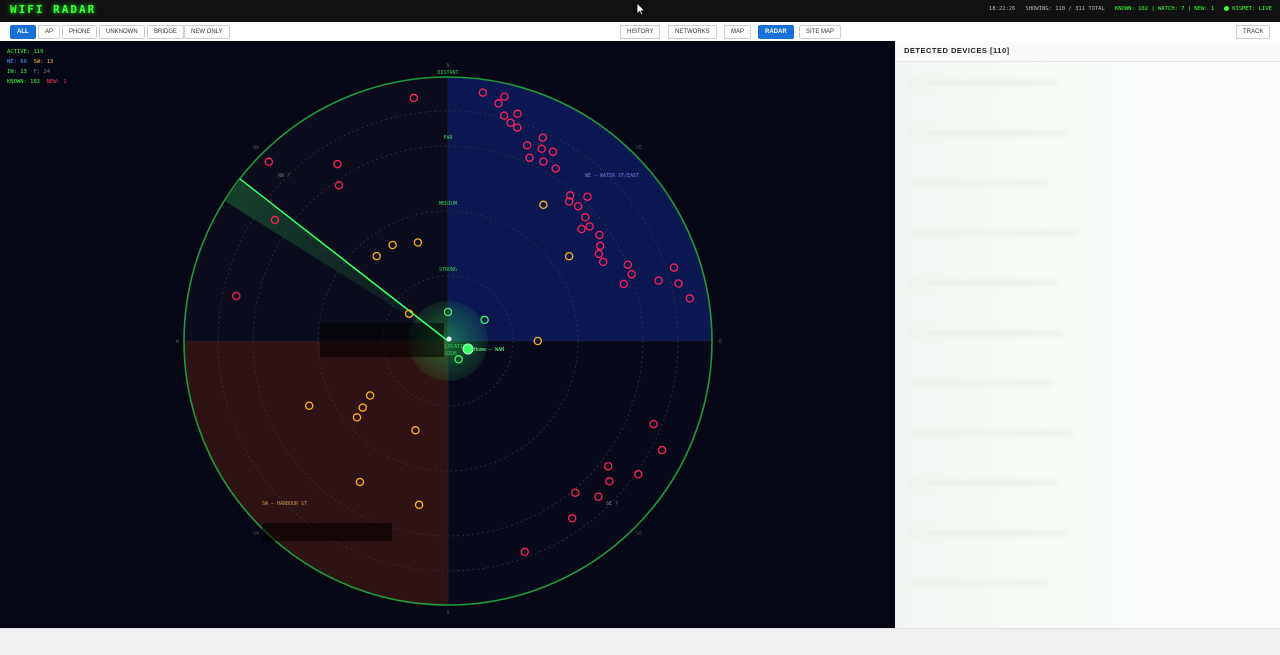  What do you see at coordinates (447, 73) in the screenshot?
I see `ring-label-distant: DISTANT` at bounding box center [447, 73].